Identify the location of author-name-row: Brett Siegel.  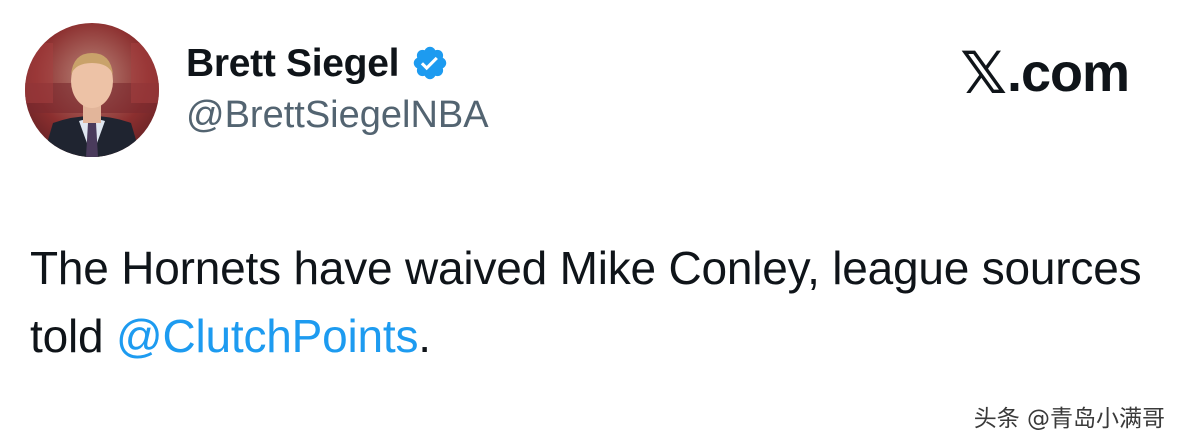
(317, 63).